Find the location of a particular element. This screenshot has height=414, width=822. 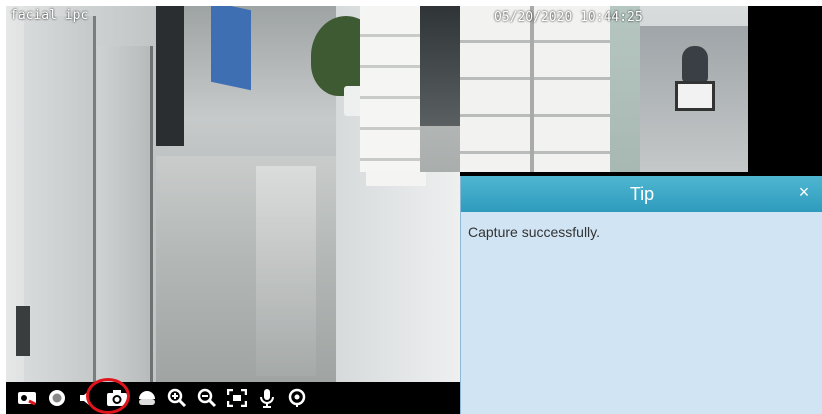

fullscreen-button is located at coordinates (237, 398).